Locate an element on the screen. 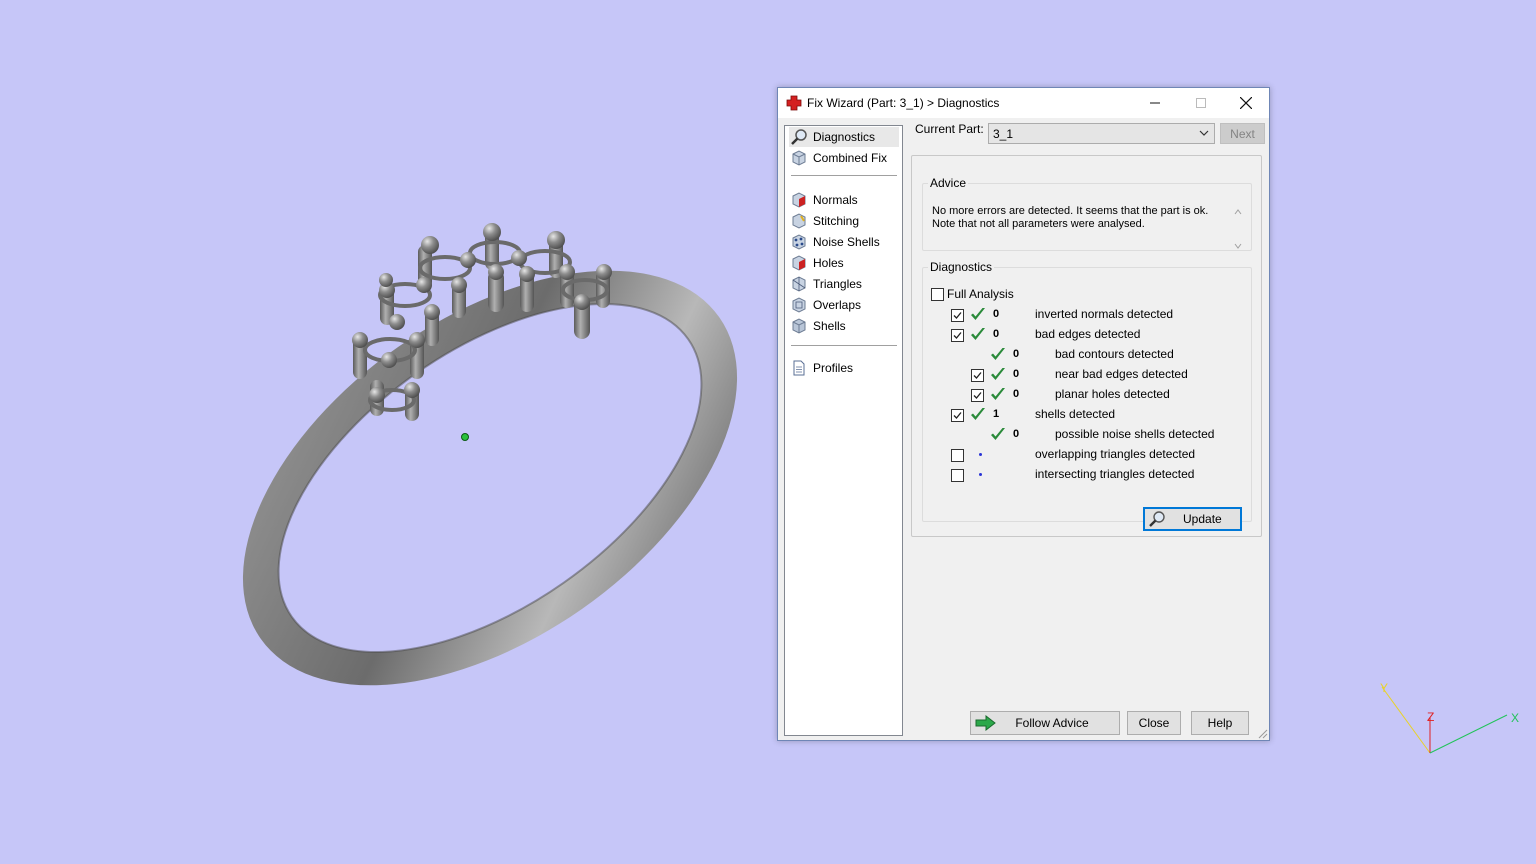  nav-label: Noise Shells is located at coordinates (846, 242).